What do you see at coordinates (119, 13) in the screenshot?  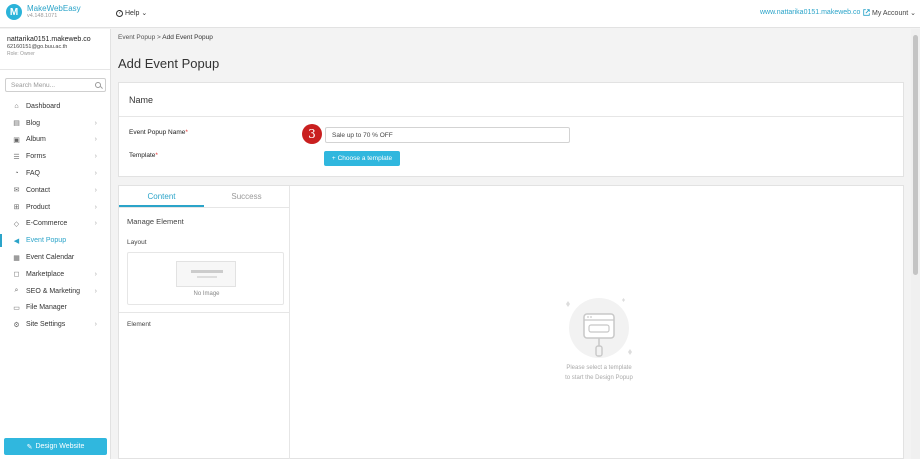 I see `question-icon: ?` at bounding box center [119, 13].